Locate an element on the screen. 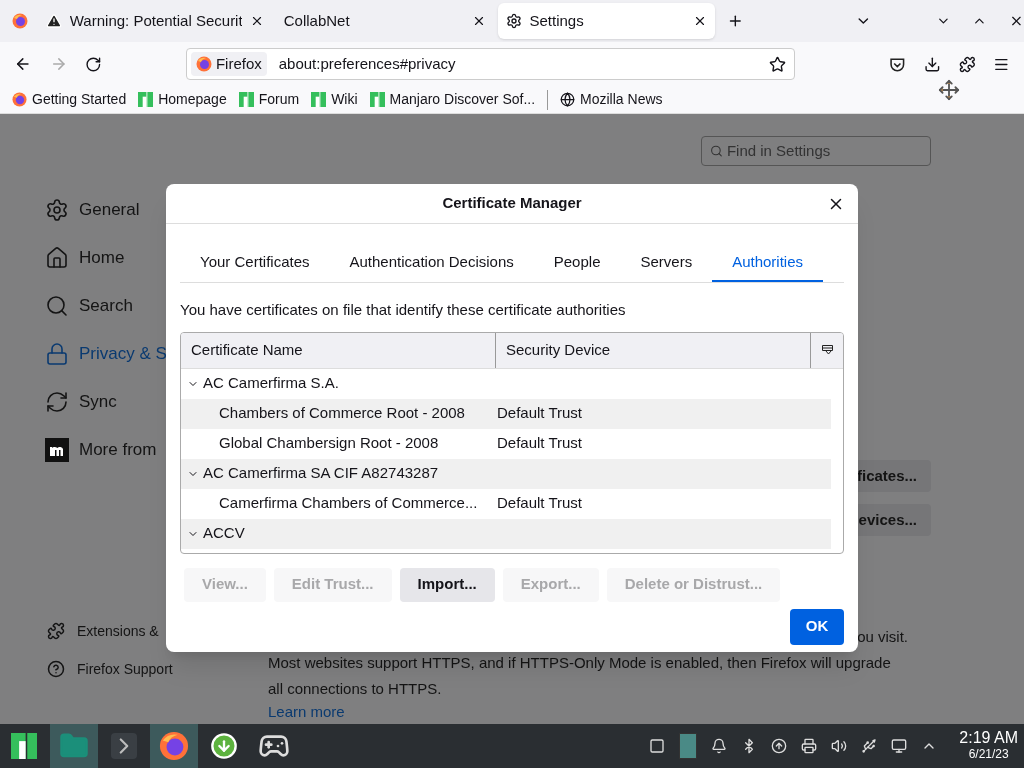 The image size is (1024, 768). bookmark-item: Mozilla News is located at coordinates (611, 99).